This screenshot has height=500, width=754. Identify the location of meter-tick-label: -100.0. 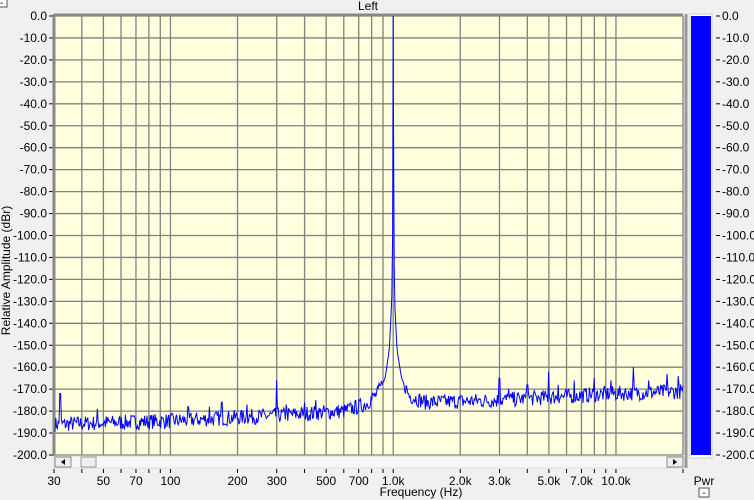
(738, 236).